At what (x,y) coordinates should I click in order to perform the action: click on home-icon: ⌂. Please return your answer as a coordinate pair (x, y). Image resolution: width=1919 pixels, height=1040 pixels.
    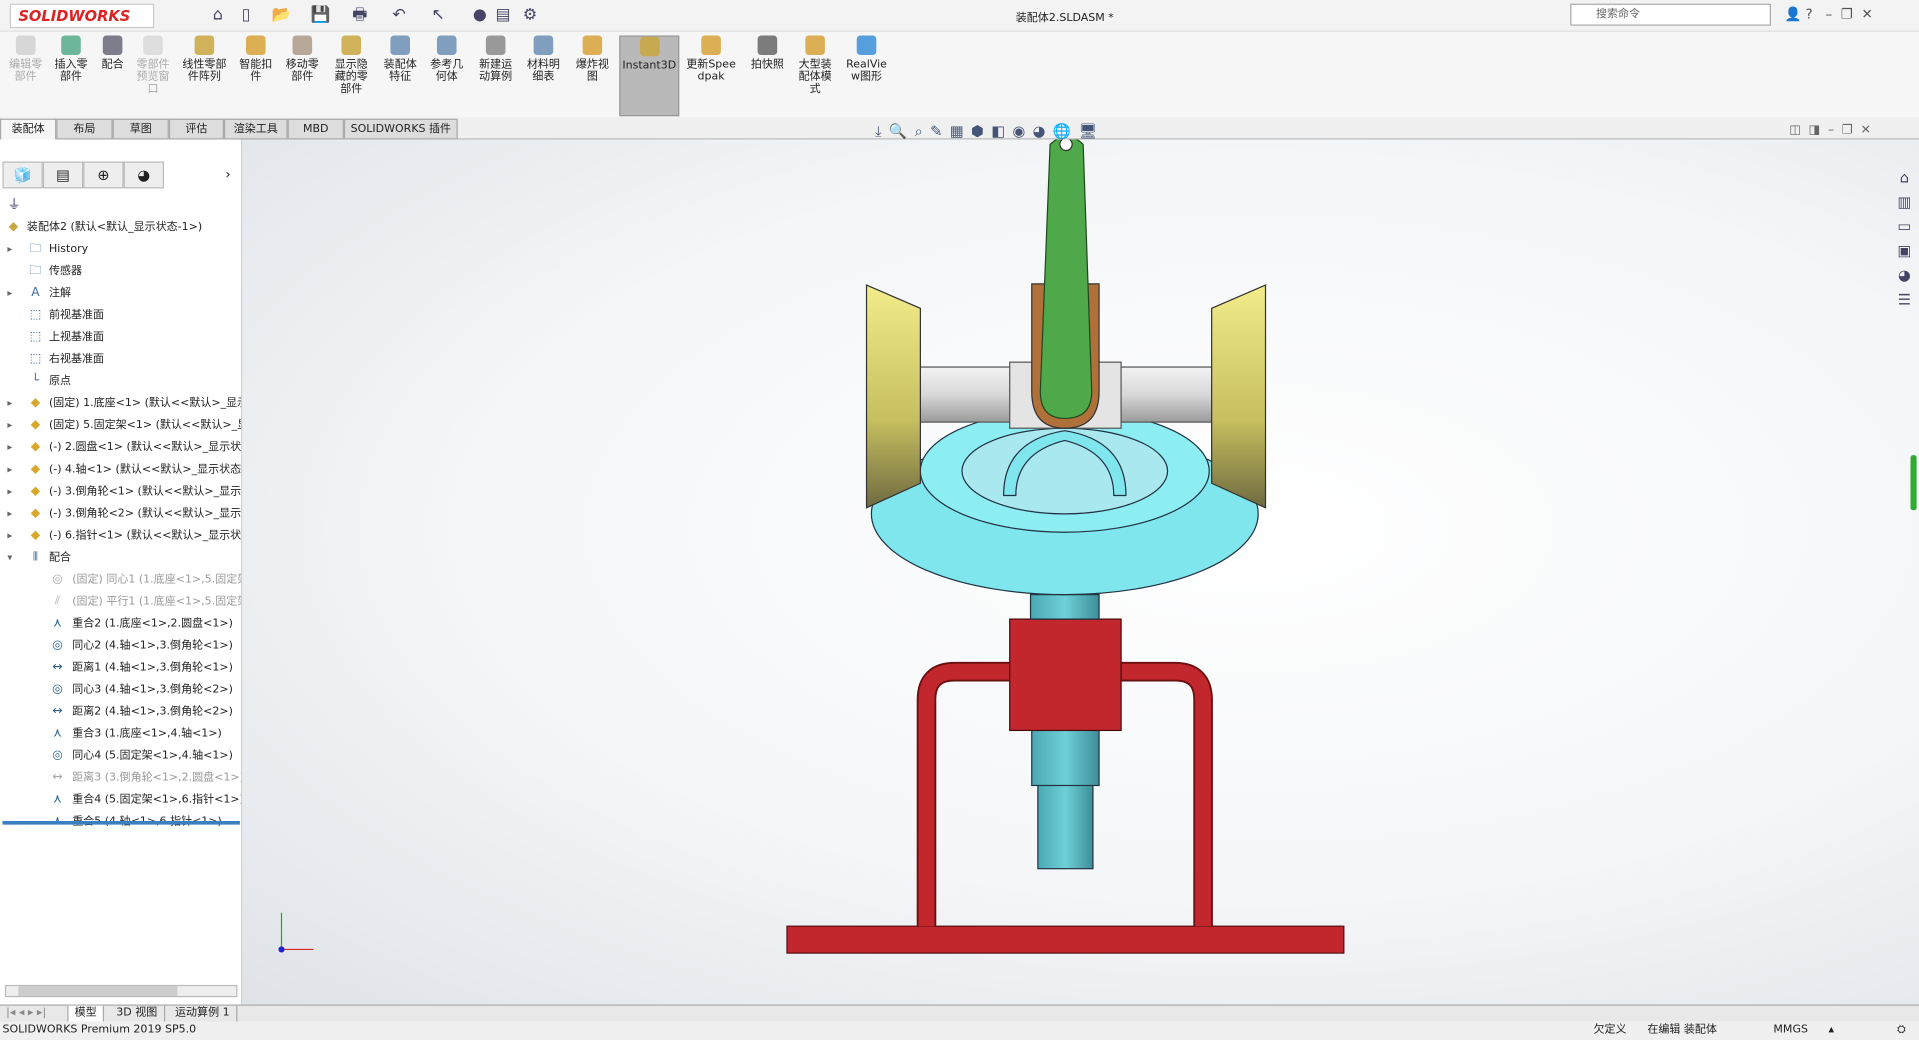
    Looking at the image, I should click on (218, 16).